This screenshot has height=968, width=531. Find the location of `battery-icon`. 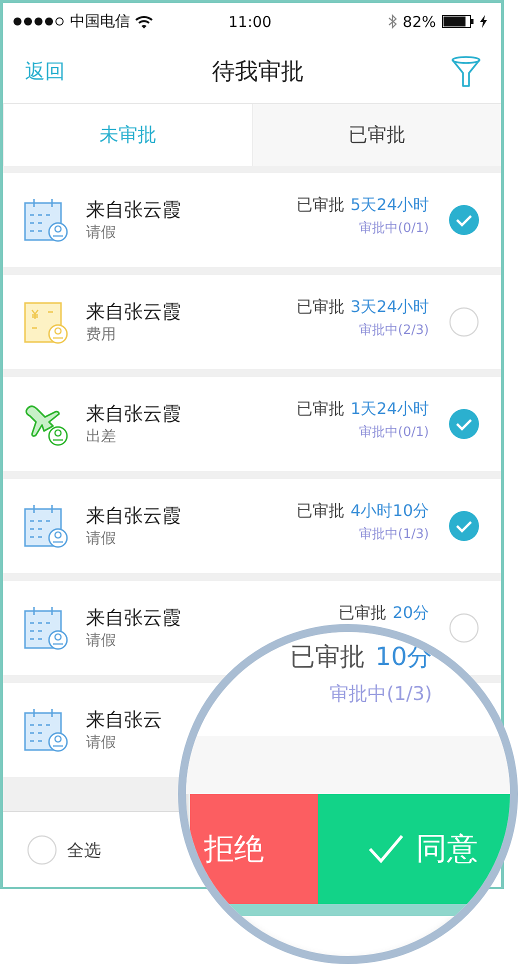

battery-icon is located at coordinates (458, 21).